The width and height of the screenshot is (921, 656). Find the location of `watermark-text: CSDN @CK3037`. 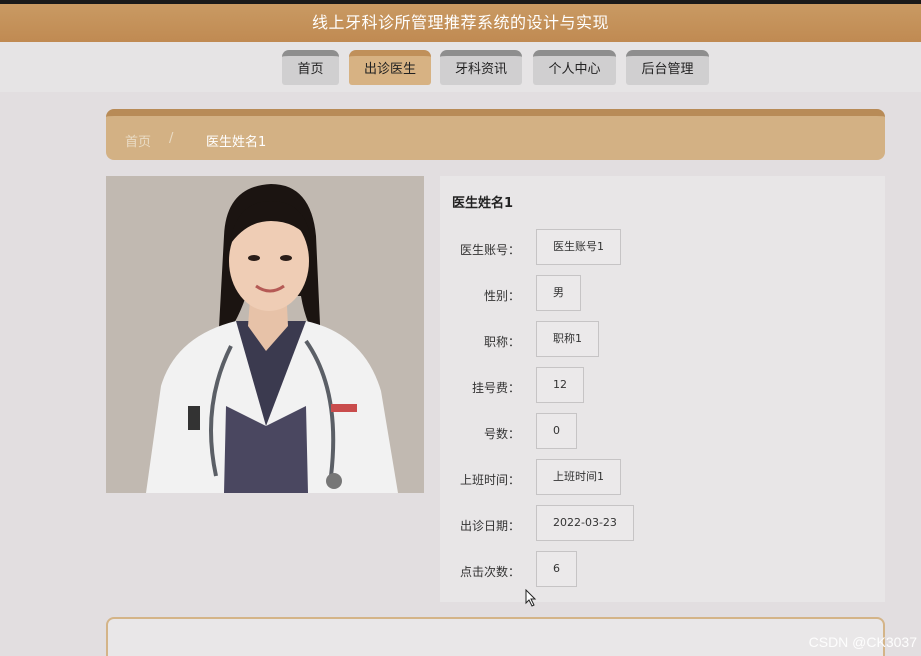

watermark-text: CSDN @CK3037 is located at coordinates (862, 642).